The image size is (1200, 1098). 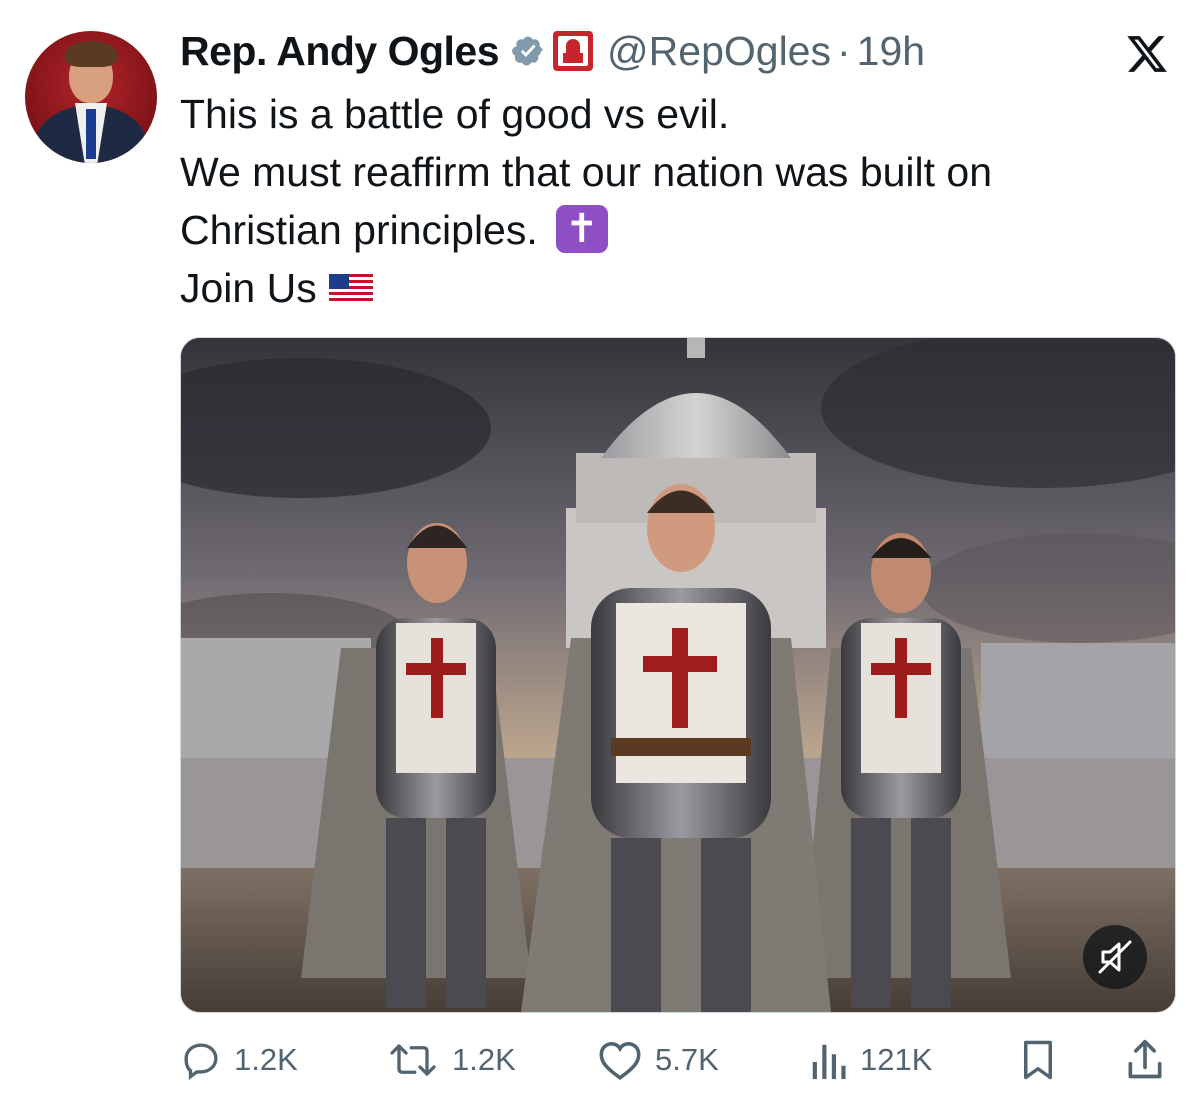 I want to click on views-count: 121K, so click(x=896, y=1059).